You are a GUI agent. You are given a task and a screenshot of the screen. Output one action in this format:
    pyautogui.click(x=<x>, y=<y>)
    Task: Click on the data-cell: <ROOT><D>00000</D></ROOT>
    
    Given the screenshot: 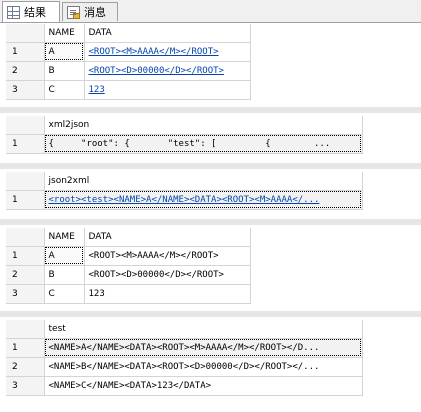 What is the action you would take?
    pyautogui.click(x=167, y=275)
    